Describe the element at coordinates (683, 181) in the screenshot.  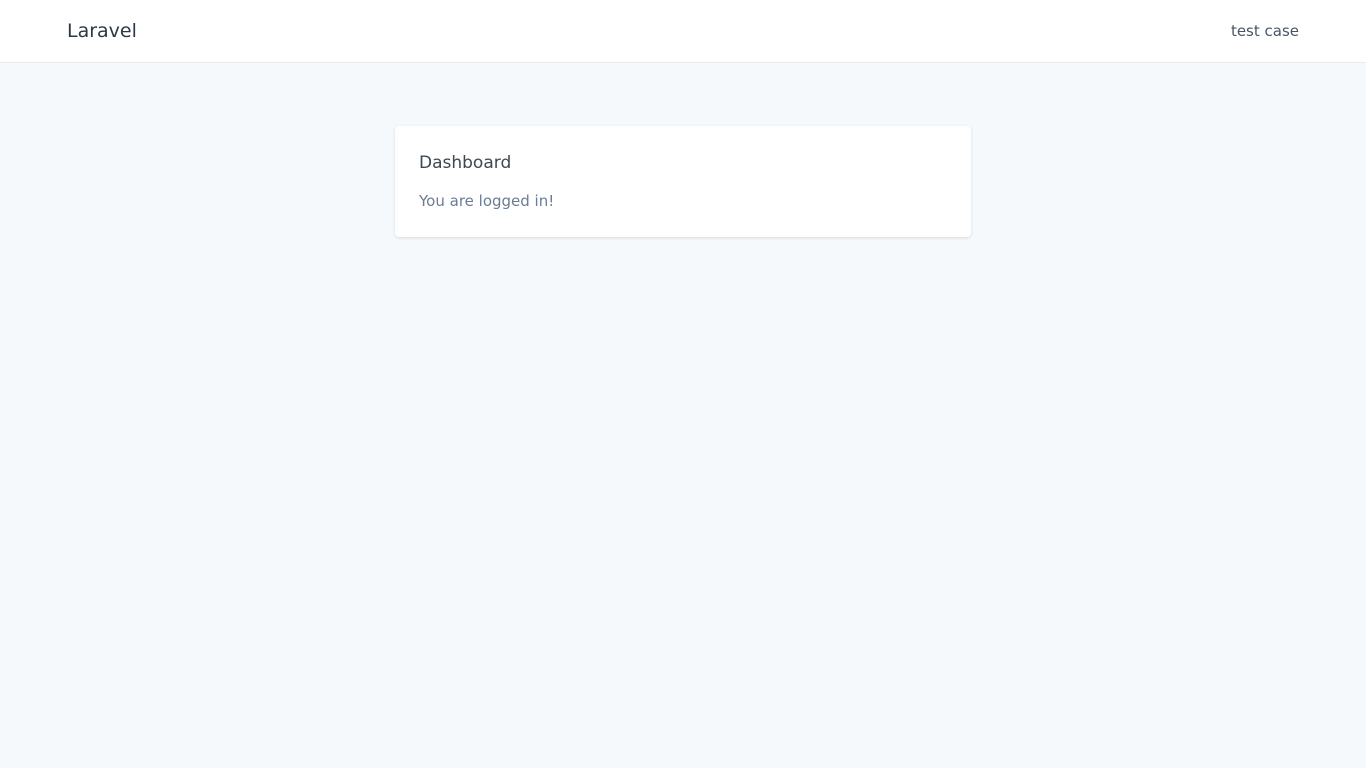
I see `dashboard-card` at that location.